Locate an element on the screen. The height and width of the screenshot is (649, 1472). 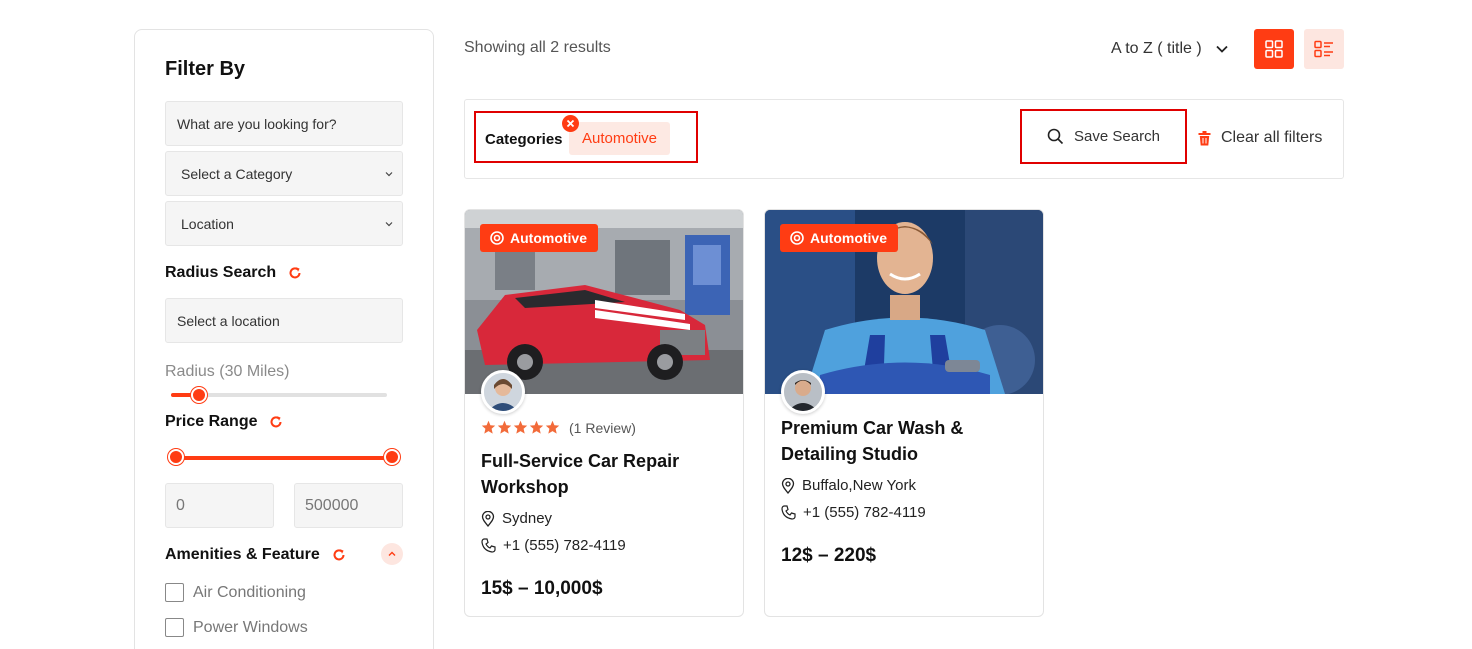
categories-label: Categories is located at coordinates (524, 139).